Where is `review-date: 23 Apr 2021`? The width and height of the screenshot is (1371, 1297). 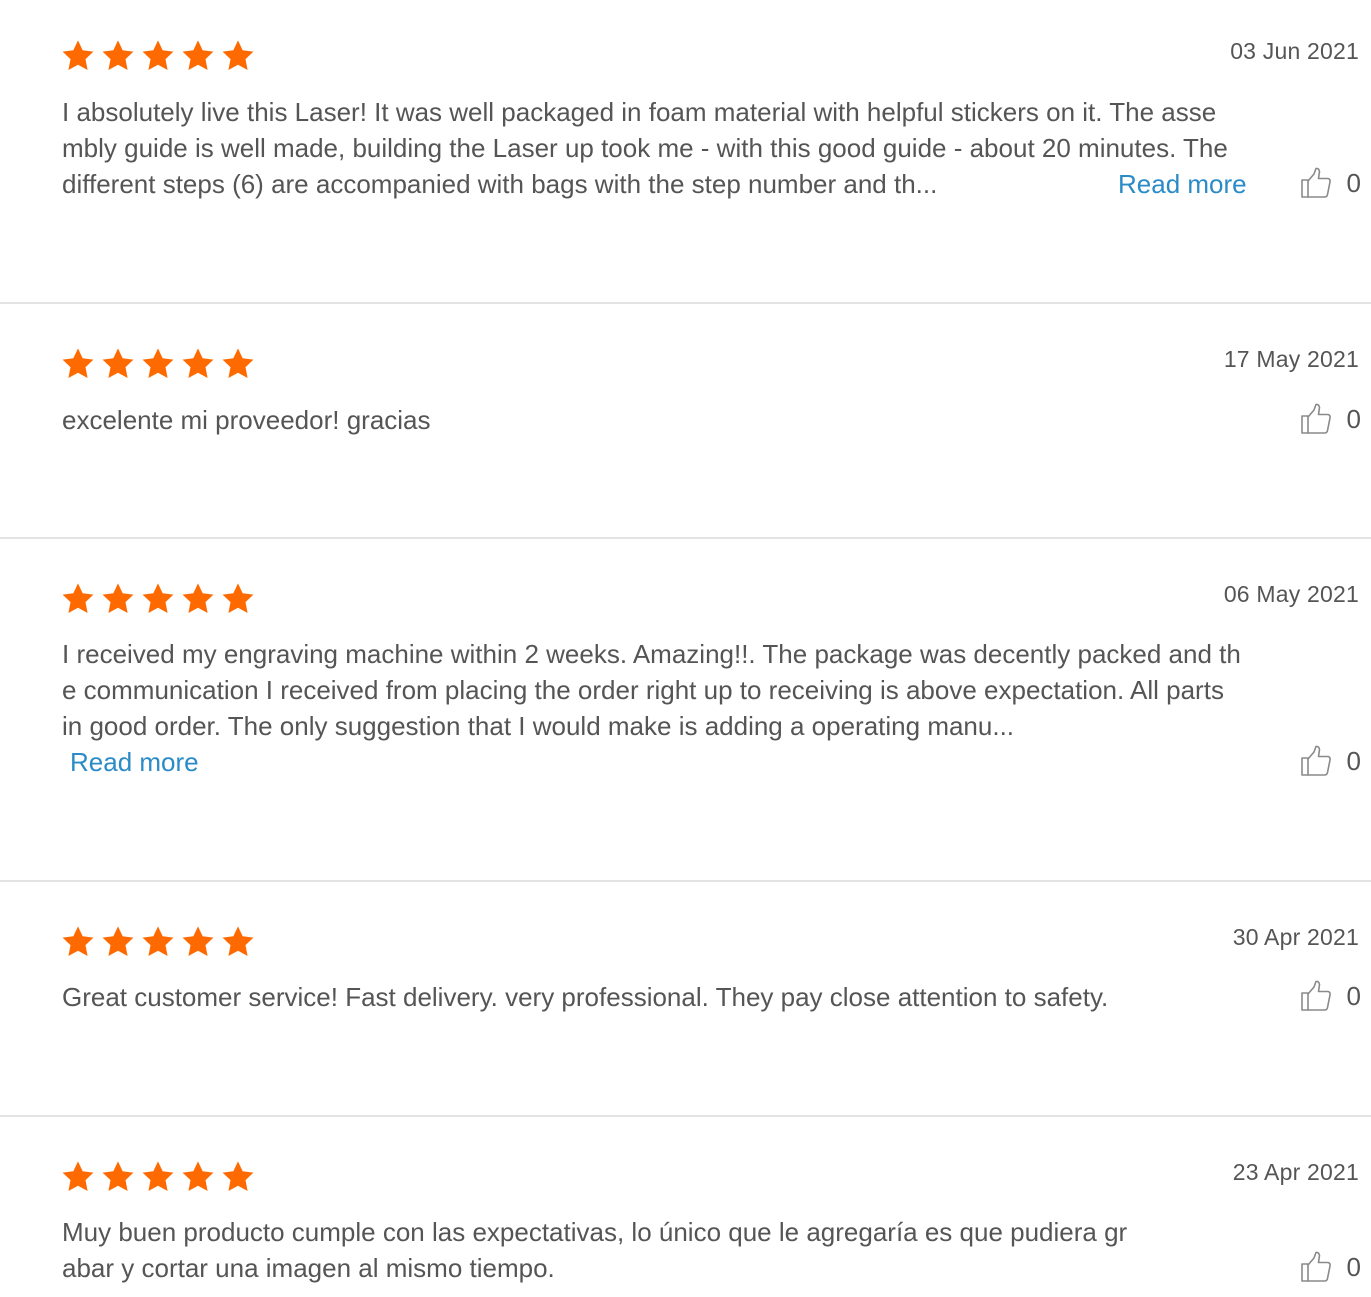 review-date: 23 Apr 2021 is located at coordinates (1295, 1172).